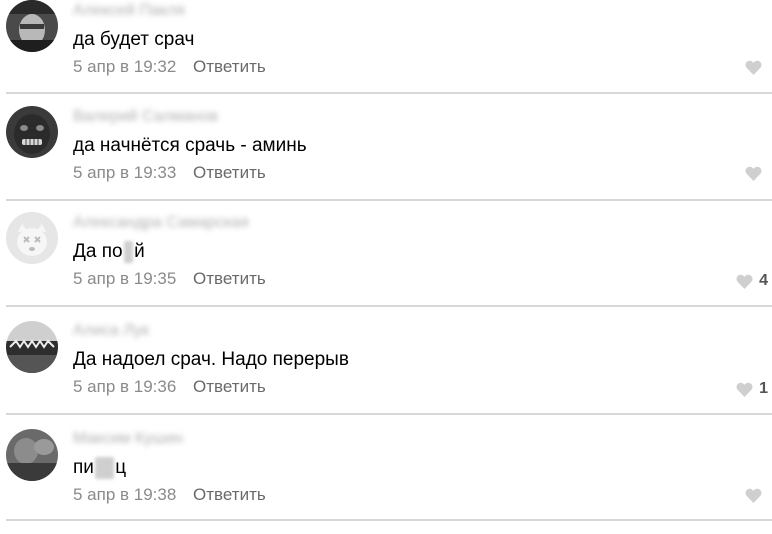  Describe the element at coordinates (134, 39) in the screenshot. I see `comment-text: да будет срач` at that location.